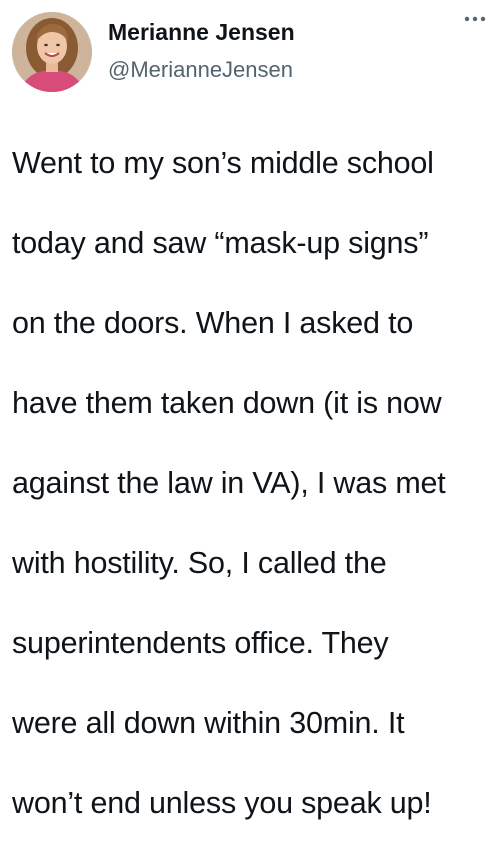 The image size is (500, 863). Describe the element at coordinates (227, 403) in the screenshot. I see `tweet-text-line: have them taken down (it is now` at that location.